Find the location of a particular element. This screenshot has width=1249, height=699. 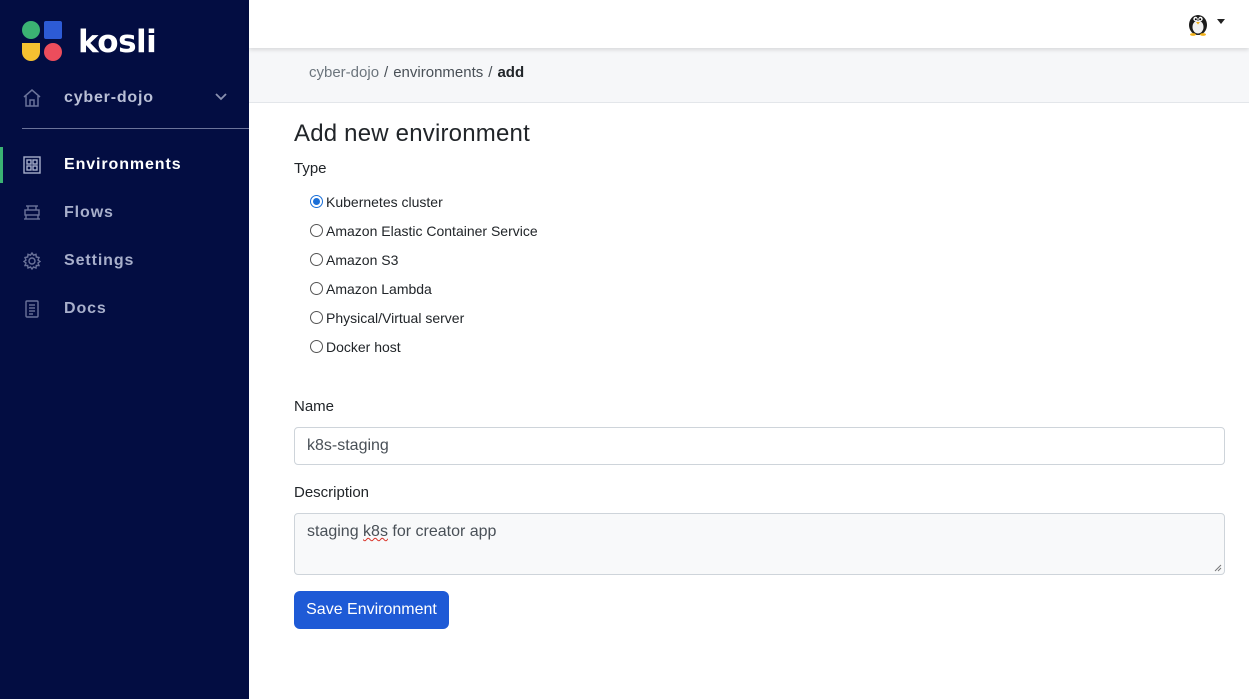

radio-label: Physical/Virtual server is located at coordinates (395, 317).